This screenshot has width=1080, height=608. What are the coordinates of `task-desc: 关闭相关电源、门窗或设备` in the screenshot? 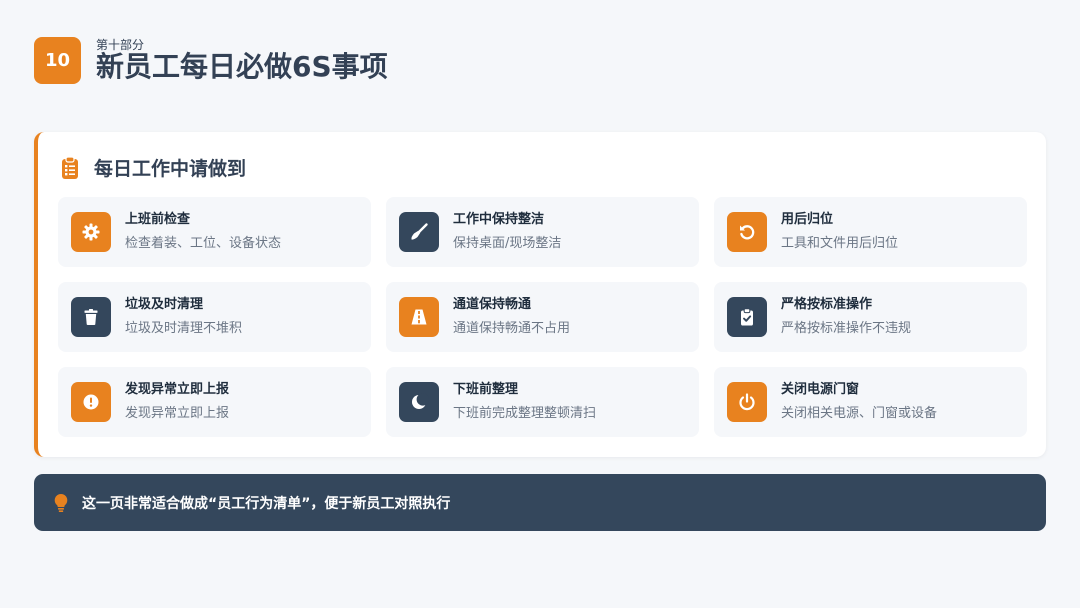 It's located at (859, 413).